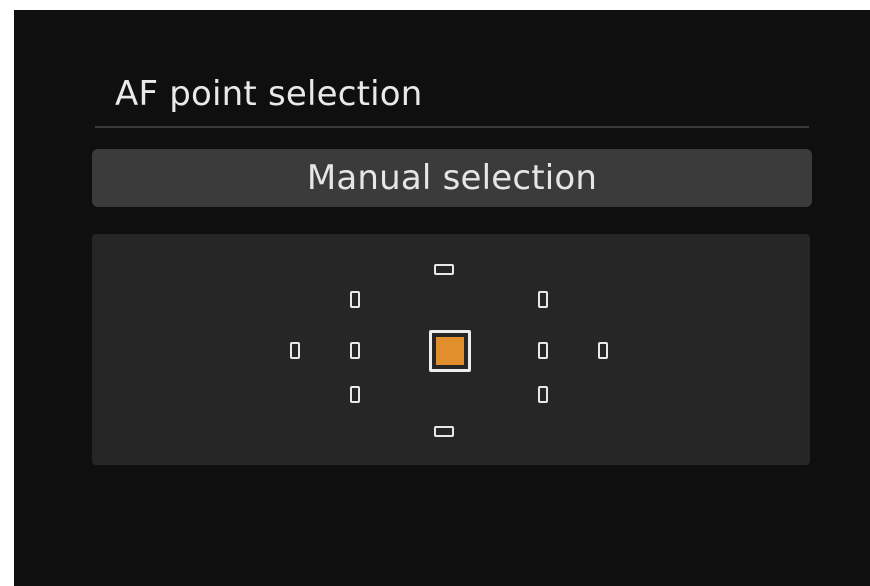 Image resolution: width=870 pixels, height=586 pixels. What do you see at coordinates (295, 350) in the screenshot?
I see `af-point-far-left` at bounding box center [295, 350].